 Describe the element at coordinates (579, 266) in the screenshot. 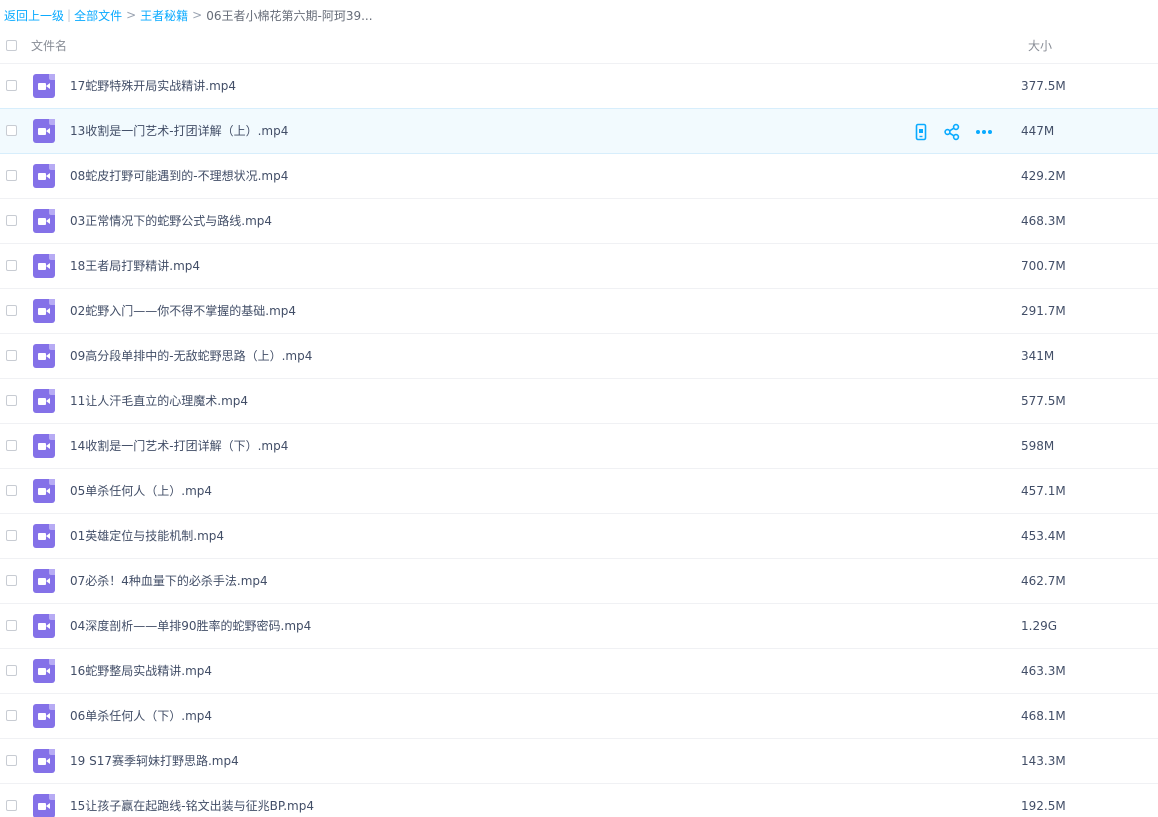

I see `file-row: 18王者局打野精讲.mp4 700.7M` at that location.